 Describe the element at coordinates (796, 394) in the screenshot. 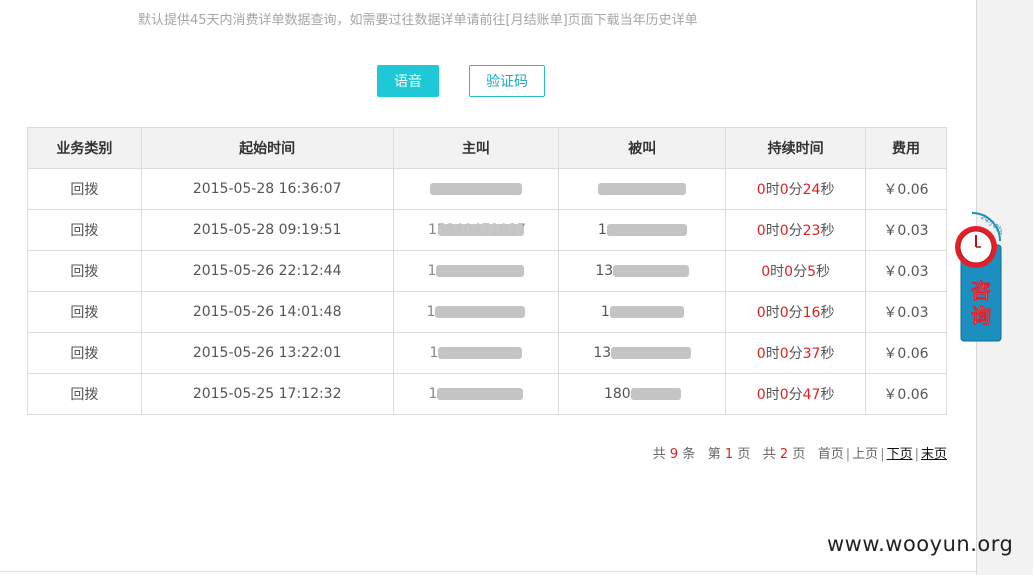

I see `cell-duration: 0时0分47秒` at that location.